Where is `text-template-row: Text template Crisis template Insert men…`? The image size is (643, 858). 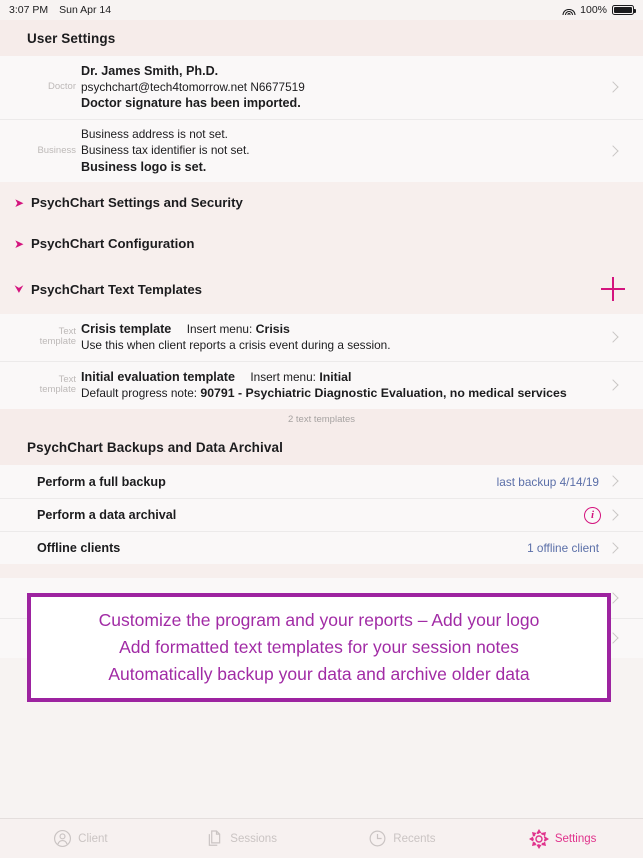 text-template-row: Text template Crisis template Insert men… is located at coordinates (321, 337).